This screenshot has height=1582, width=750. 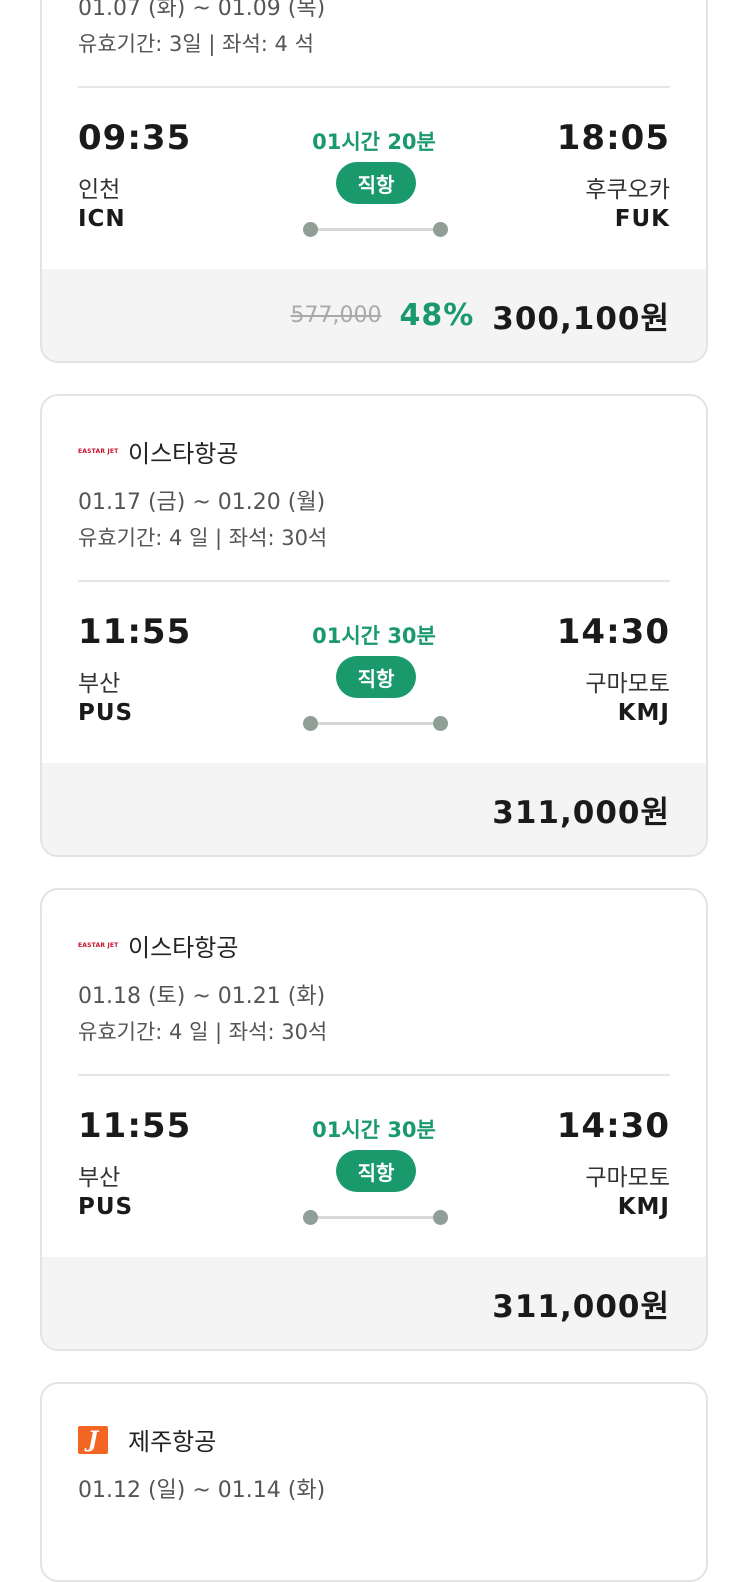 I want to click on flight-card: J 제주항공 01.12 (일) ~ 01.14 (화), so click(x=374, y=1482).